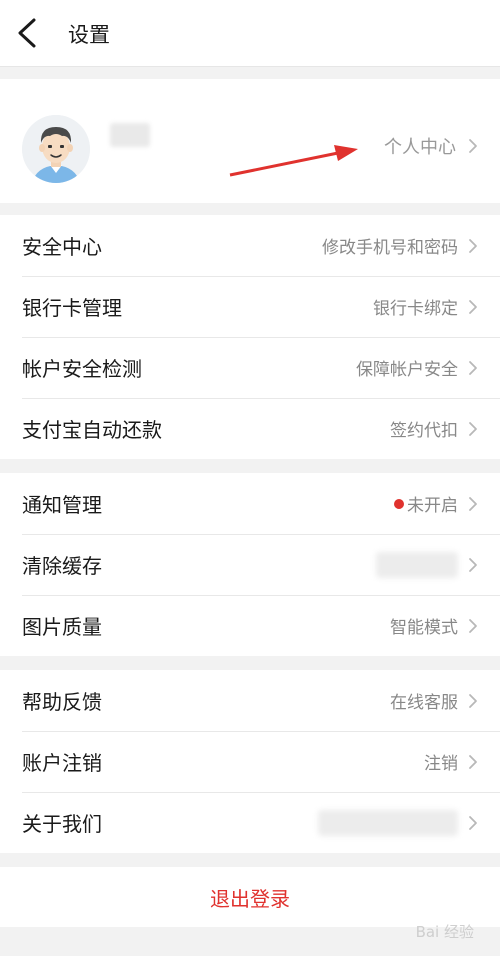 This screenshot has height=956, width=500. What do you see at coordinates (250, 245) in the screenshot?
I see `settings-row-security-center: 安全中心 修改手机号和密码` at bounding box center [250, 245].